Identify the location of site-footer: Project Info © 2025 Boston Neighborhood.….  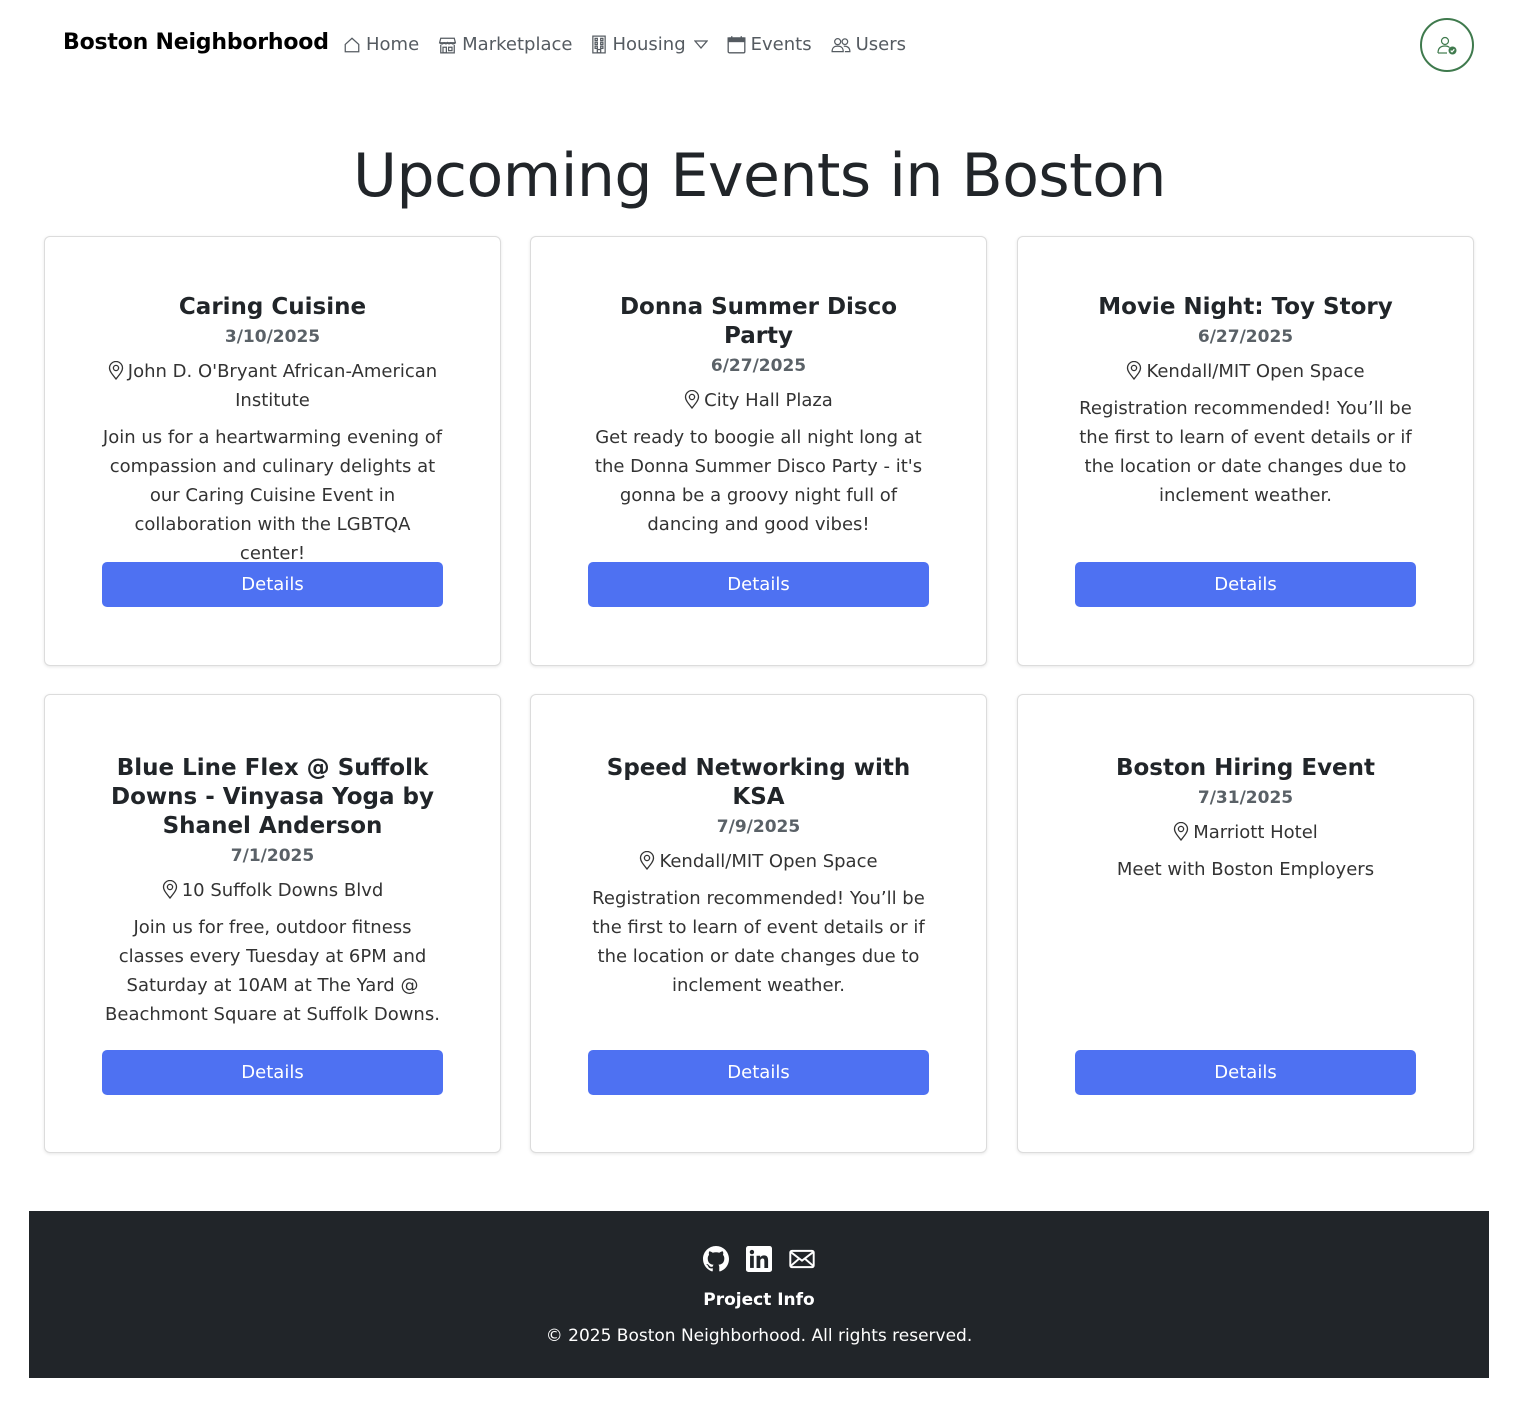
(759, 1294).